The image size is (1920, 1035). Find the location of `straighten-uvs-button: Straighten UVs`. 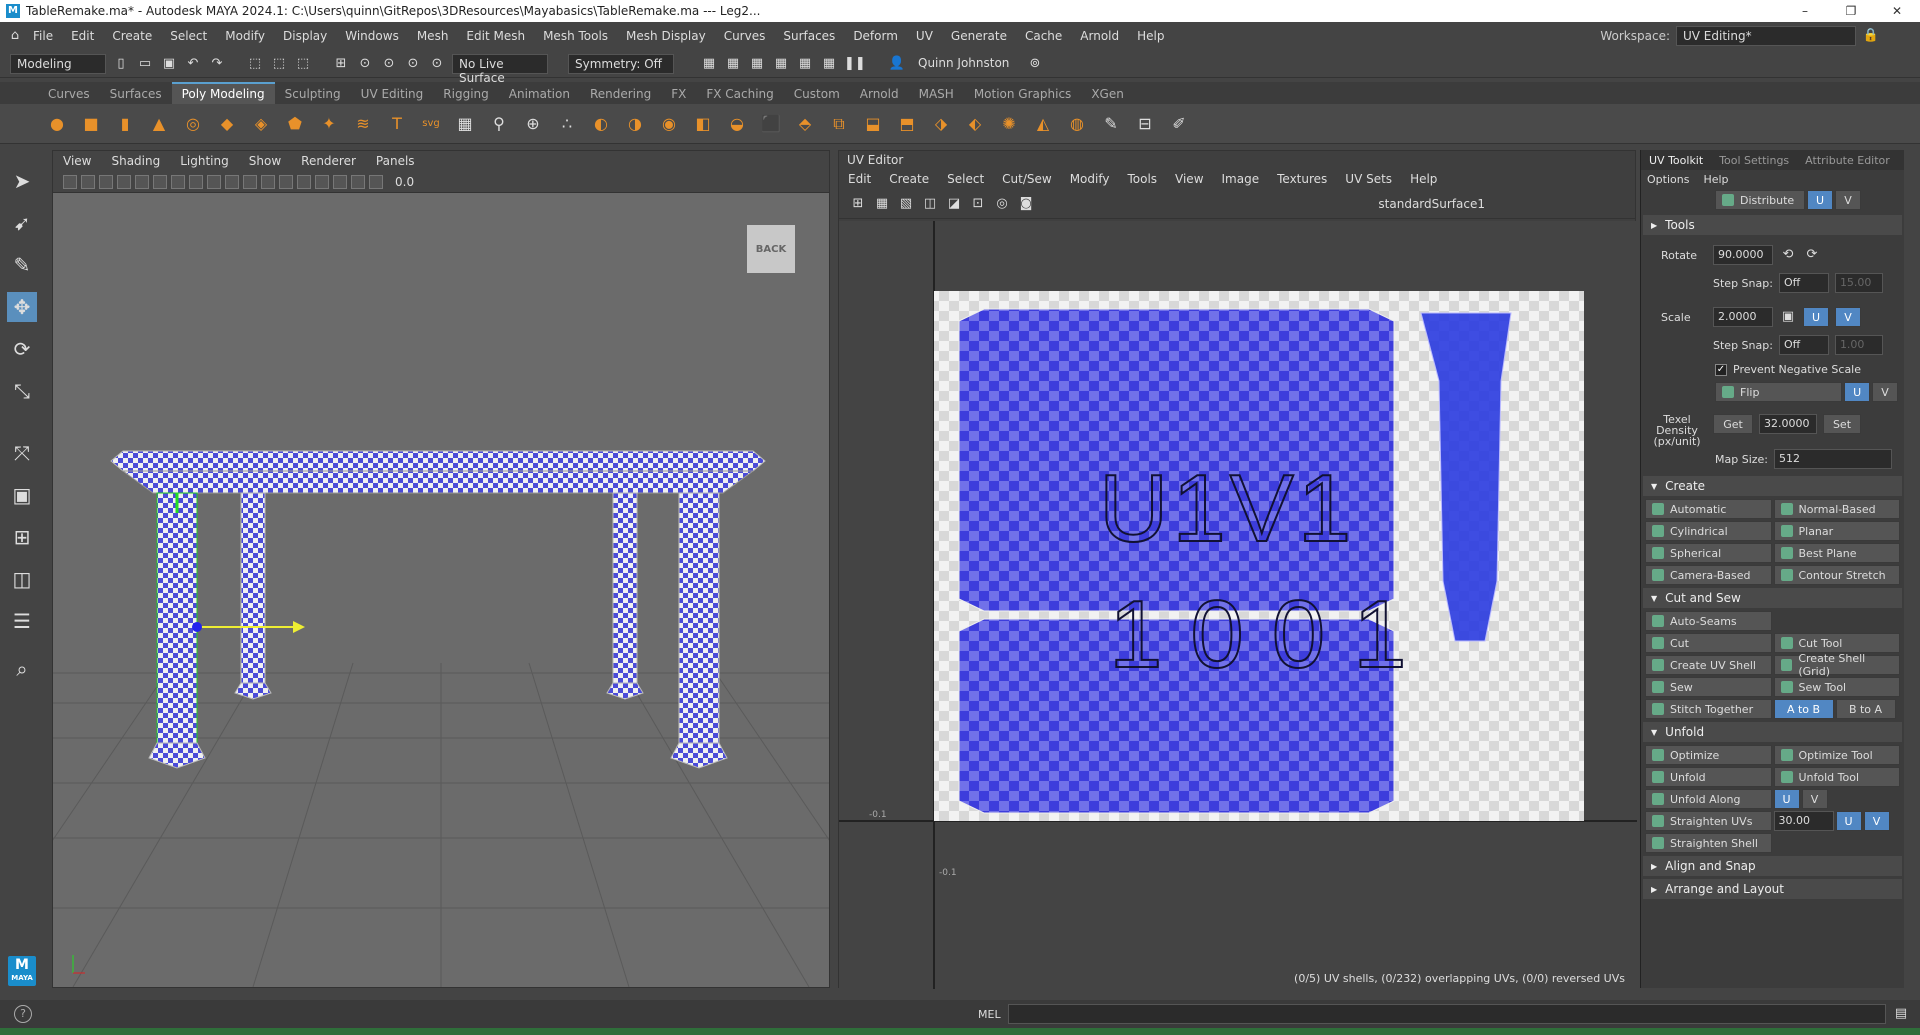

straighten-uvs-button: Straighten UVs is located at coordinates (1708, 821).